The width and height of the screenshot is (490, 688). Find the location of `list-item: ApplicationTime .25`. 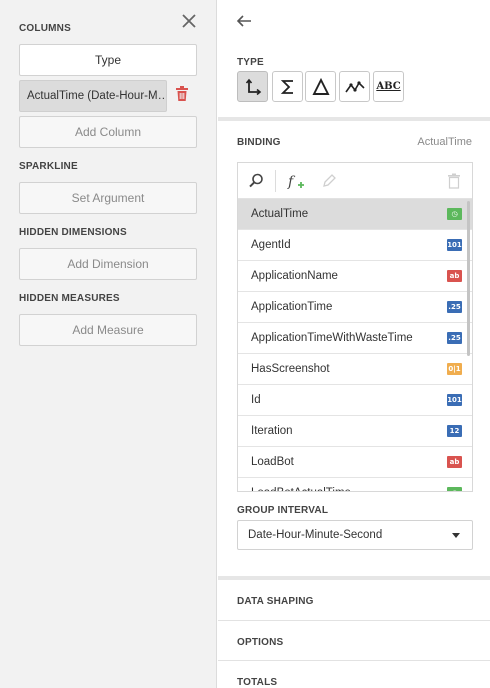

list-item: ApplicationTime .25 is located at coordinates (355, 307).